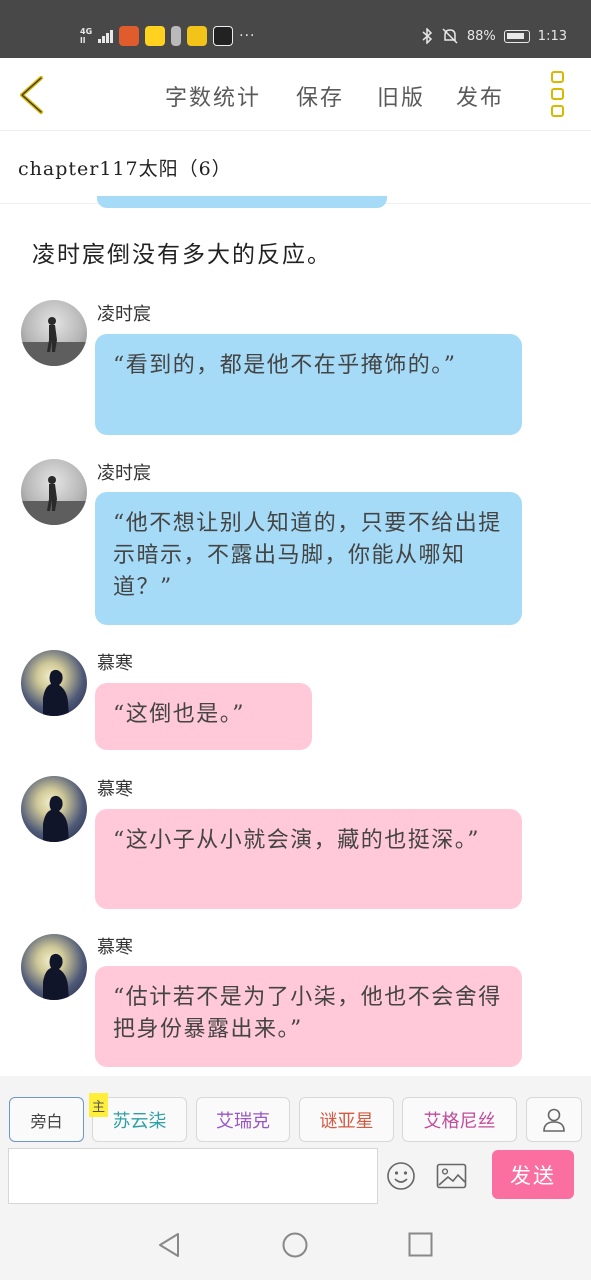 Image resolution: width=591 pixels, height=1280 pixels. I want to click on emoji-icon, so click(401, 1176).